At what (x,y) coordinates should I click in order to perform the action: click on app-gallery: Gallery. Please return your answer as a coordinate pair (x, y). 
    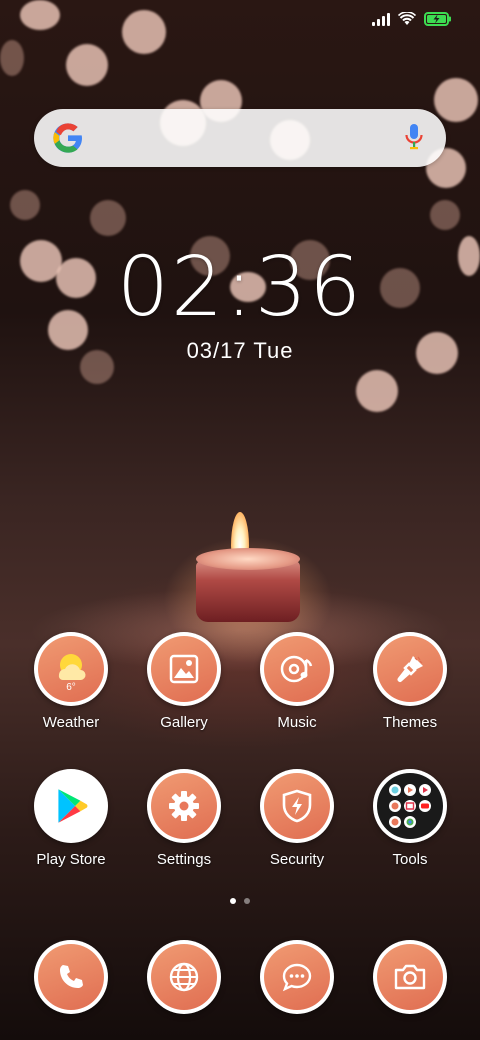
    Looking at the image, I should click on (184, 681).